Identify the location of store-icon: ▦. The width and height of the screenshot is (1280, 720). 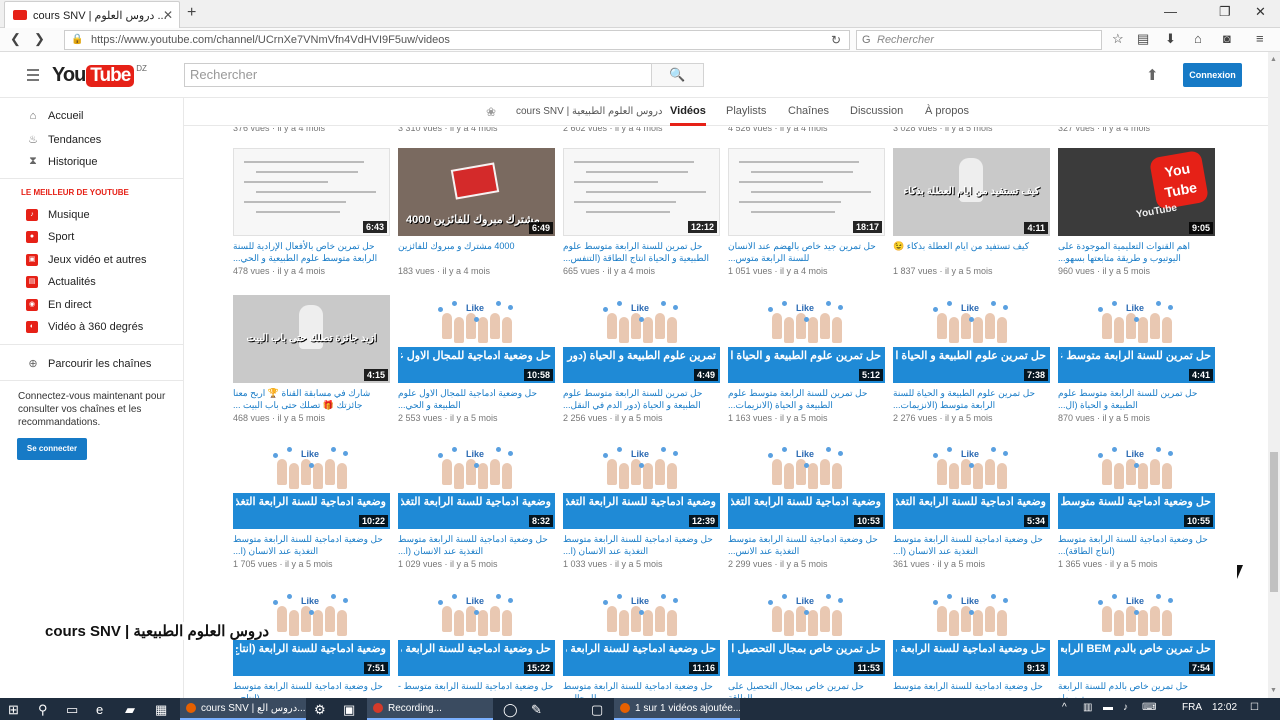
(161, 710).